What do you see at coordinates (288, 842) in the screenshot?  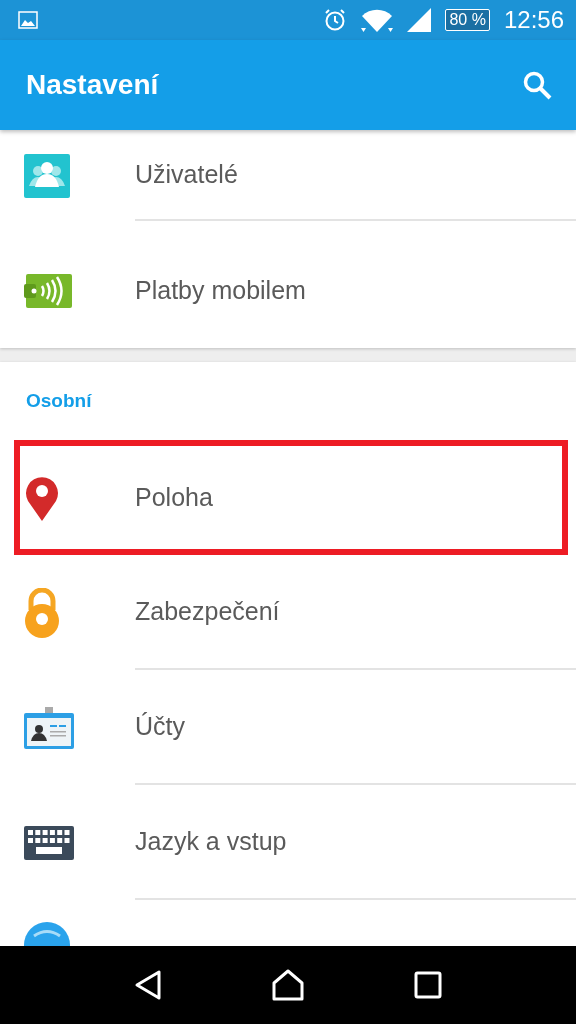 I see `settings-item: Jazyk a vstup` at bounding box center [288, 842].